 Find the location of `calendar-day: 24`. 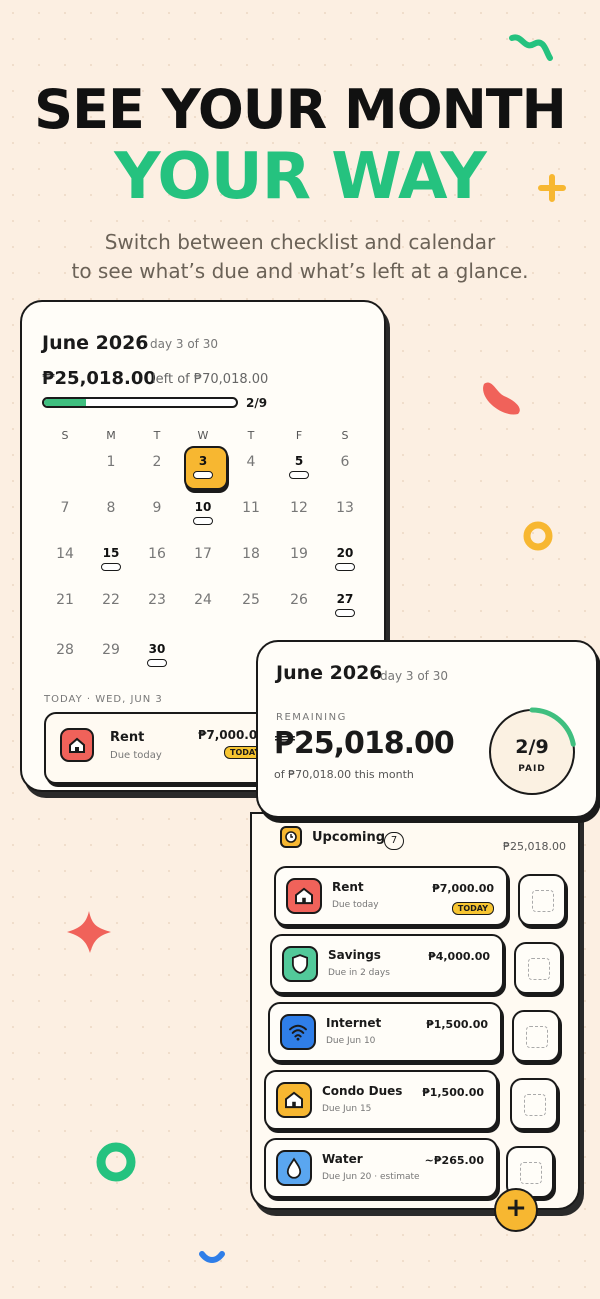

calendar-day: 24 is located at coordinates (203, 600).